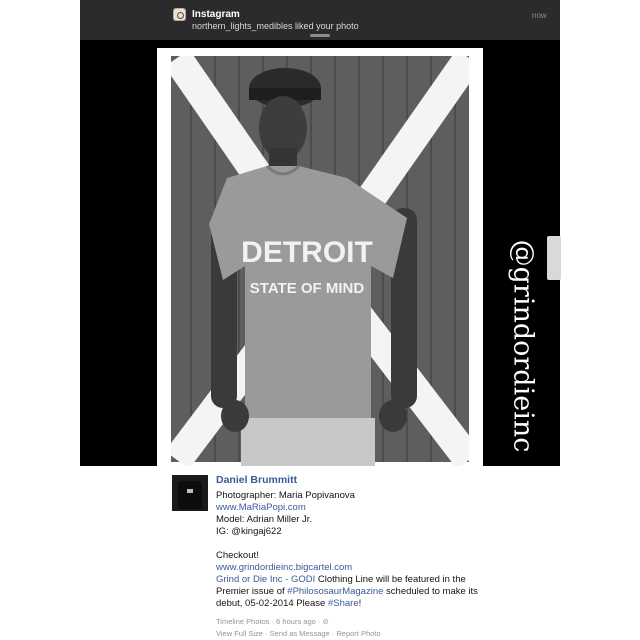 Image resolution: width=640 pixels, height=640 pixels. Describe the element at coordinates (296, 621) in the screenshot. I see `meta-time: 6 hours ago` at that location.